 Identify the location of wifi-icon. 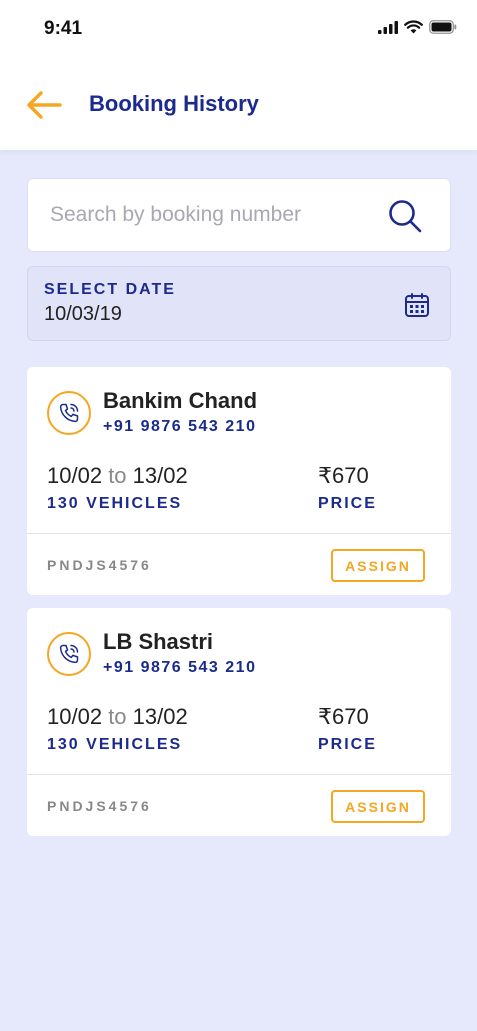
(413, 27).